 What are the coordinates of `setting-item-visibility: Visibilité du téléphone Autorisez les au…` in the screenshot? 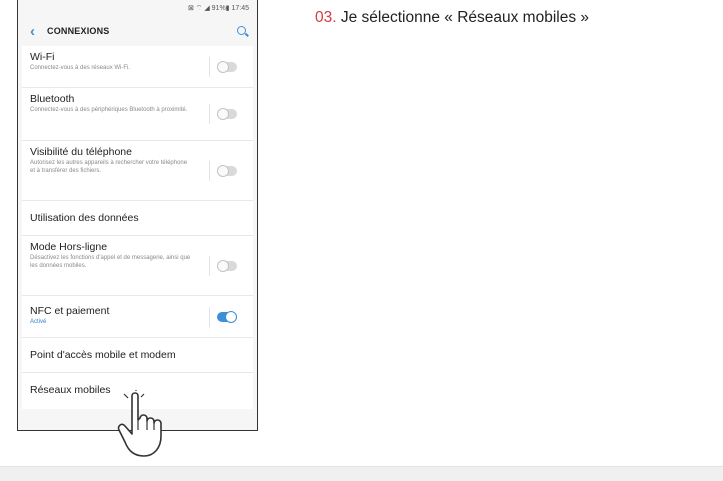 It's located at (137, 171).